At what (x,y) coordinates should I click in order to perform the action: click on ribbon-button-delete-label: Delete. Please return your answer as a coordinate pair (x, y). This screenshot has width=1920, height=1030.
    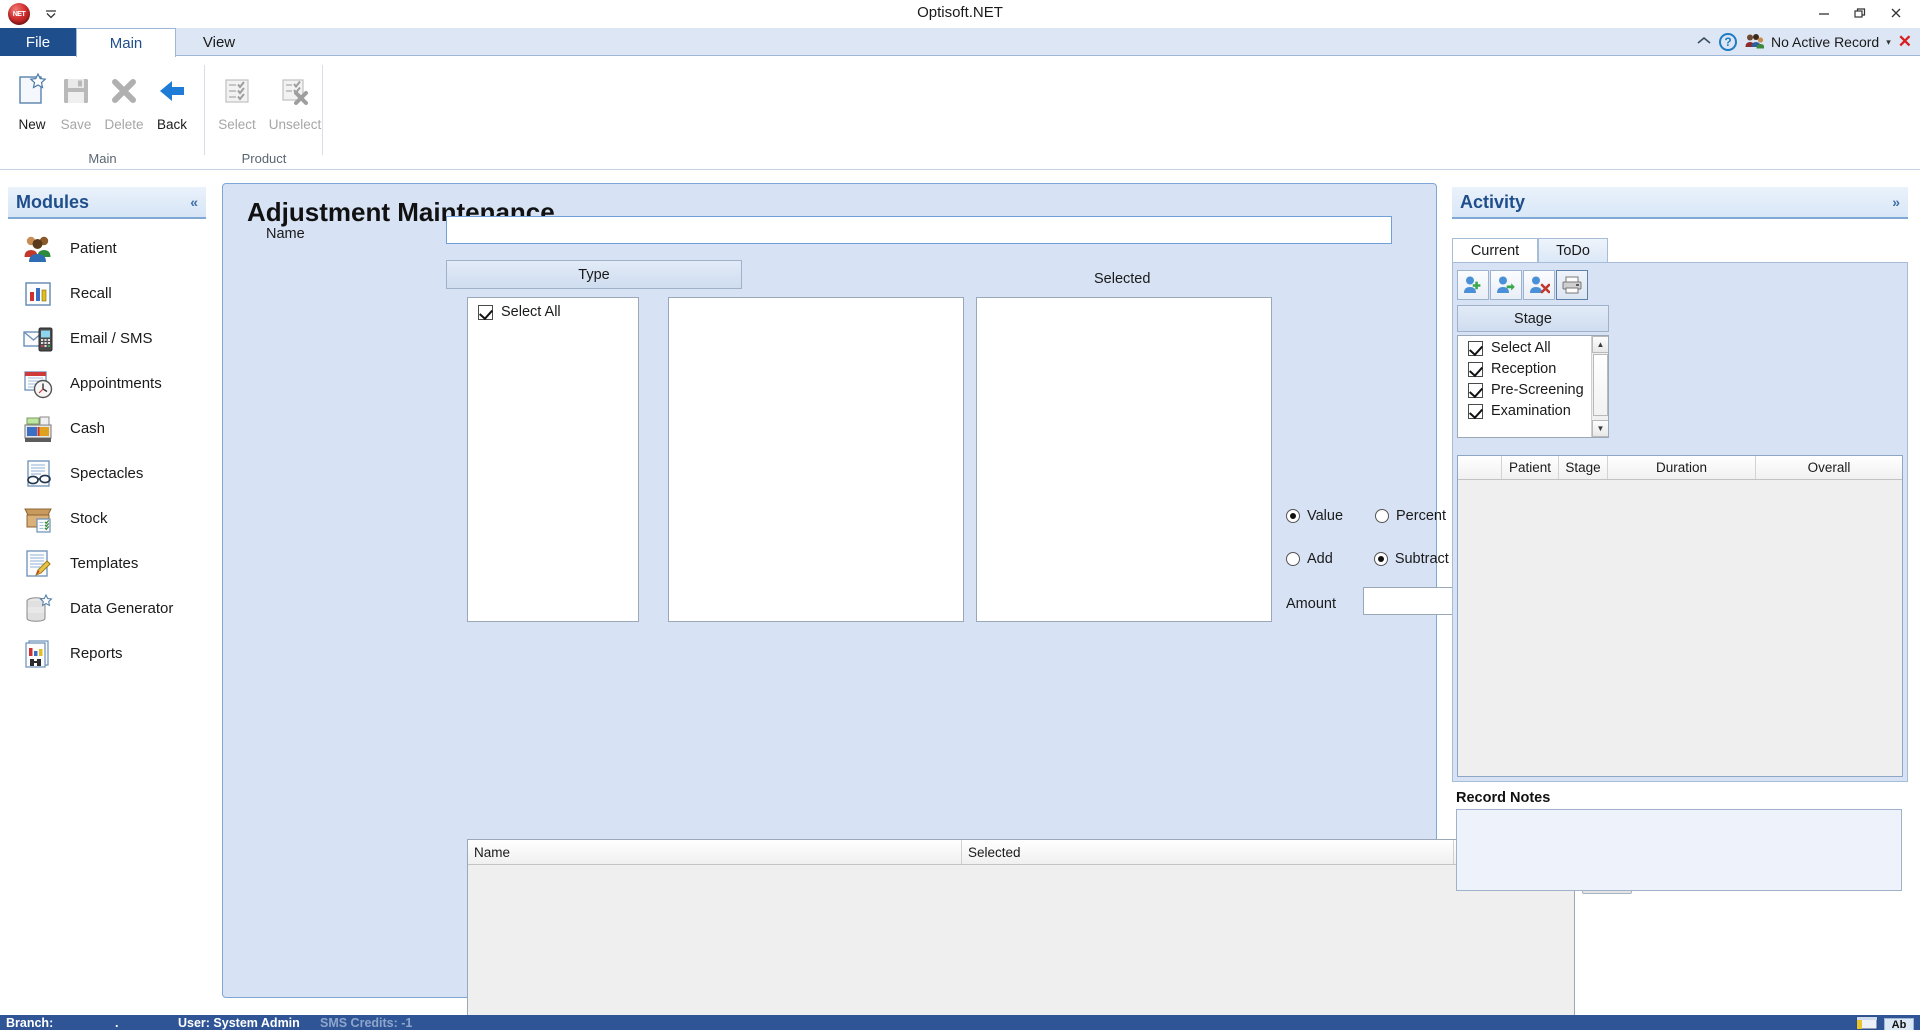
    Looking at the image, I should click on (124, 124).